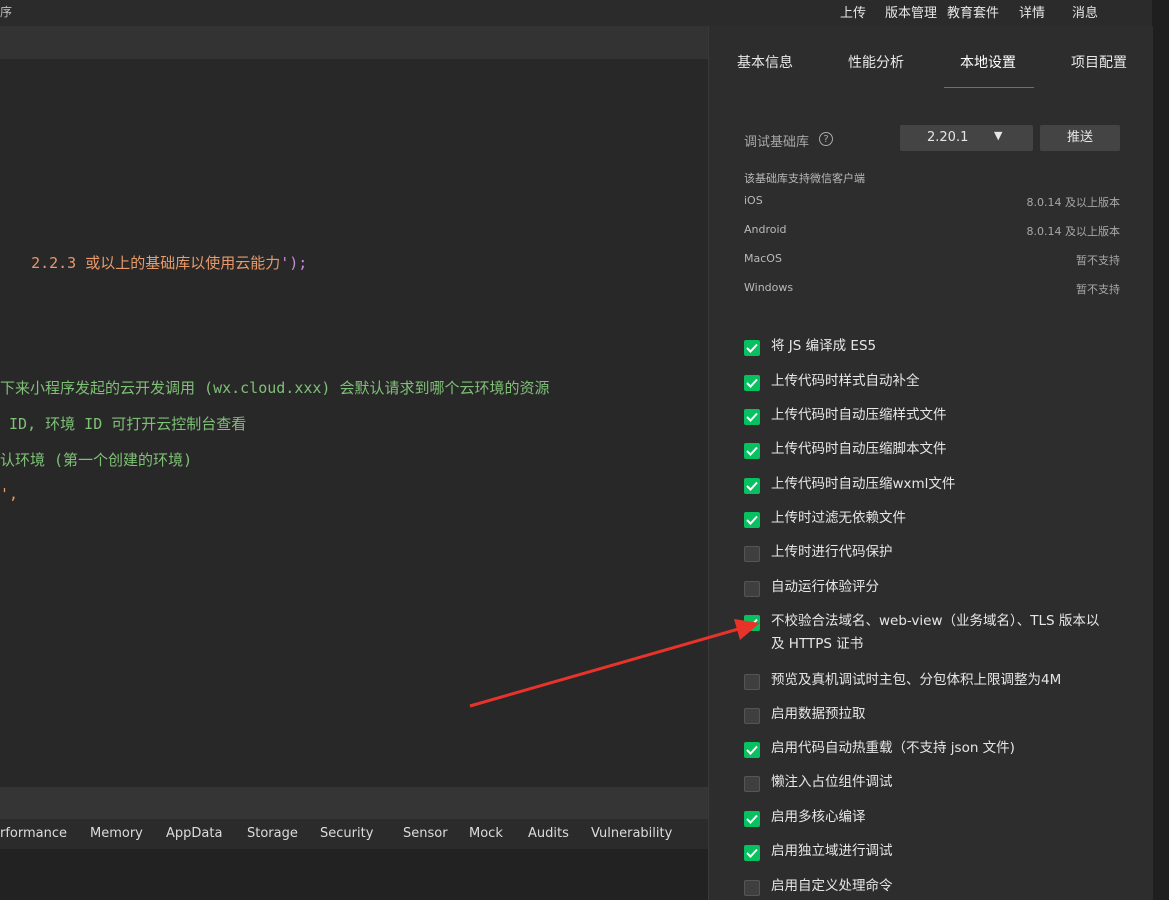 The height and width of the screenshot is (900, 1169). I want to click on option-label: 上传时过滤无依赖文件, so click(936, 518).